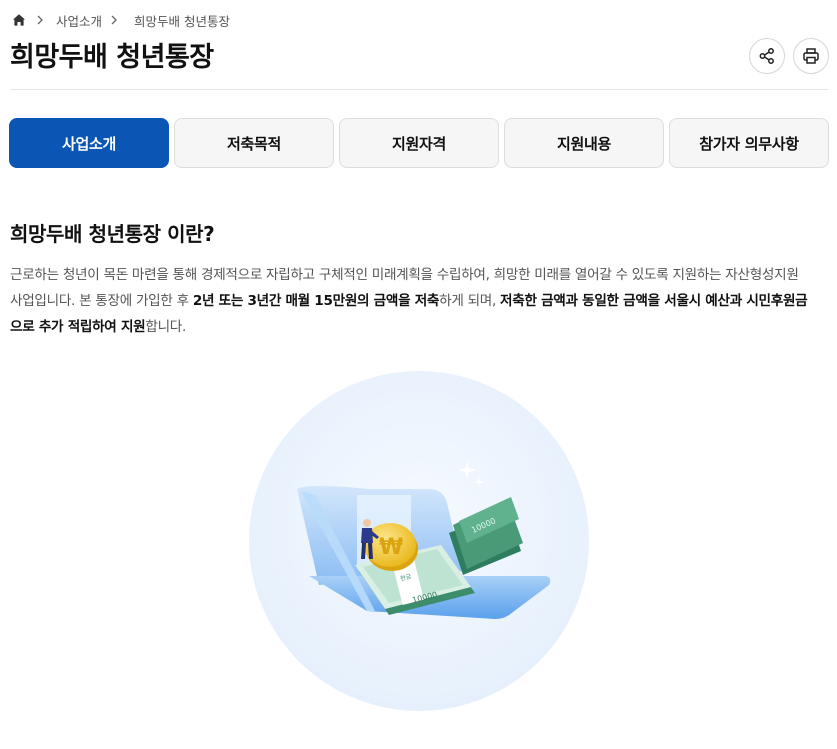  What do you see at coordinates (121, 20) in the screenshot?
I see `breadcrumb: 사업소개 희망두배 청년통장` at bounding box center [121, 20].